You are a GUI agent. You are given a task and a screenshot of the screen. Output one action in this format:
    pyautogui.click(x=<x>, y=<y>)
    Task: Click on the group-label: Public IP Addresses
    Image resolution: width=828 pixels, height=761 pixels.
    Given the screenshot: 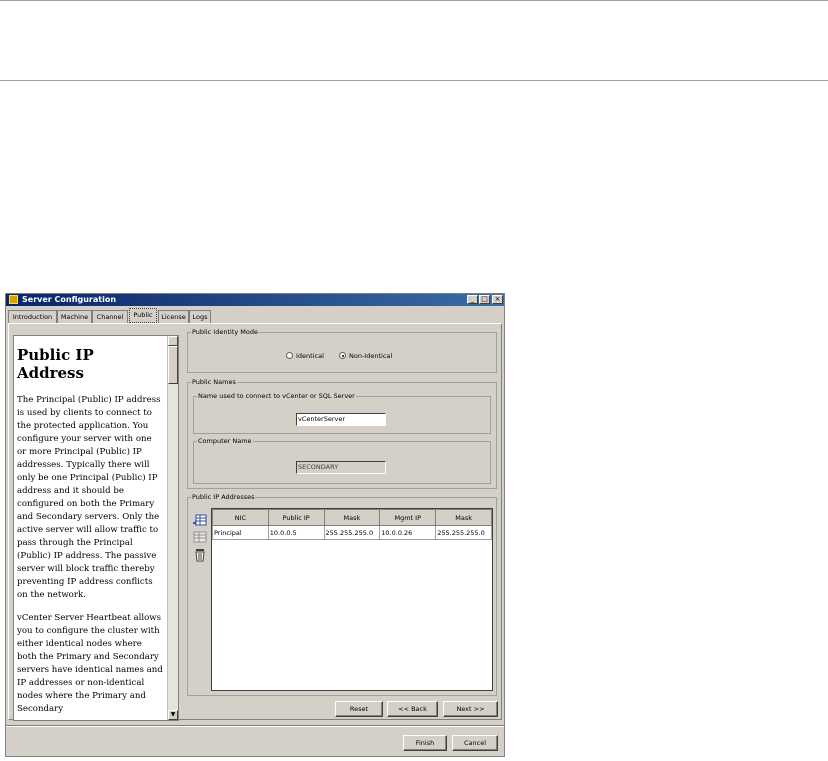 What is the action you would take?
    pyautogui.click(x=223, y=497)
    